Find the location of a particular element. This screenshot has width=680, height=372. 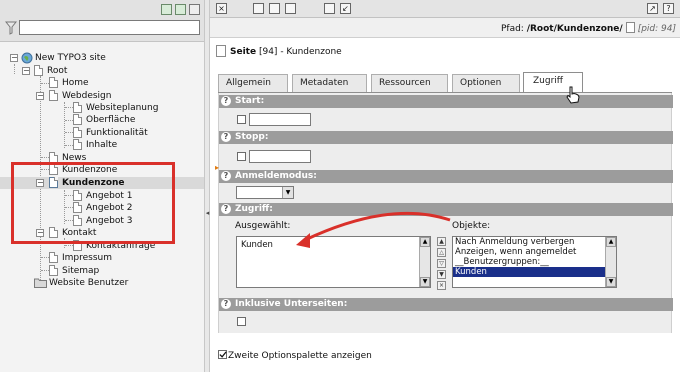

section-access: ? Zugriff: is located at coordinates (446, 209).